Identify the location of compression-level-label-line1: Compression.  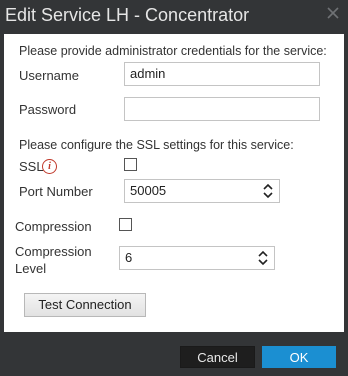
(53, 251).